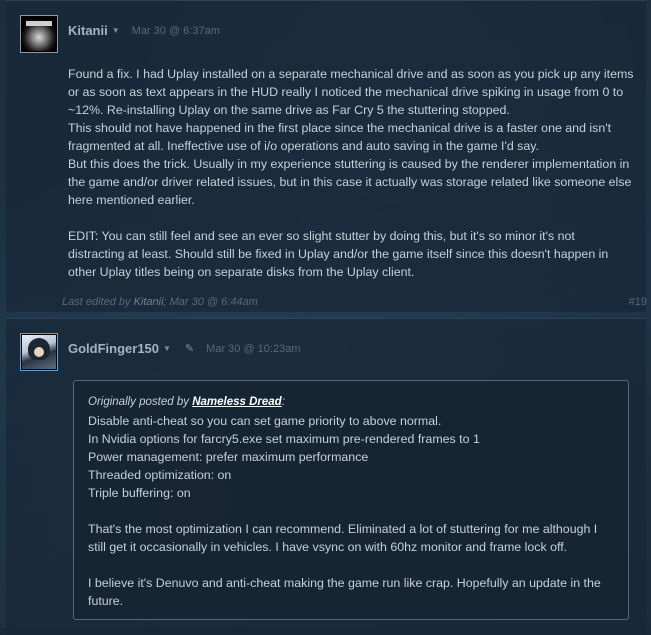 The image size is (651, 635). I want to click on edited-by-link: Kitanii, so click(149, 302).